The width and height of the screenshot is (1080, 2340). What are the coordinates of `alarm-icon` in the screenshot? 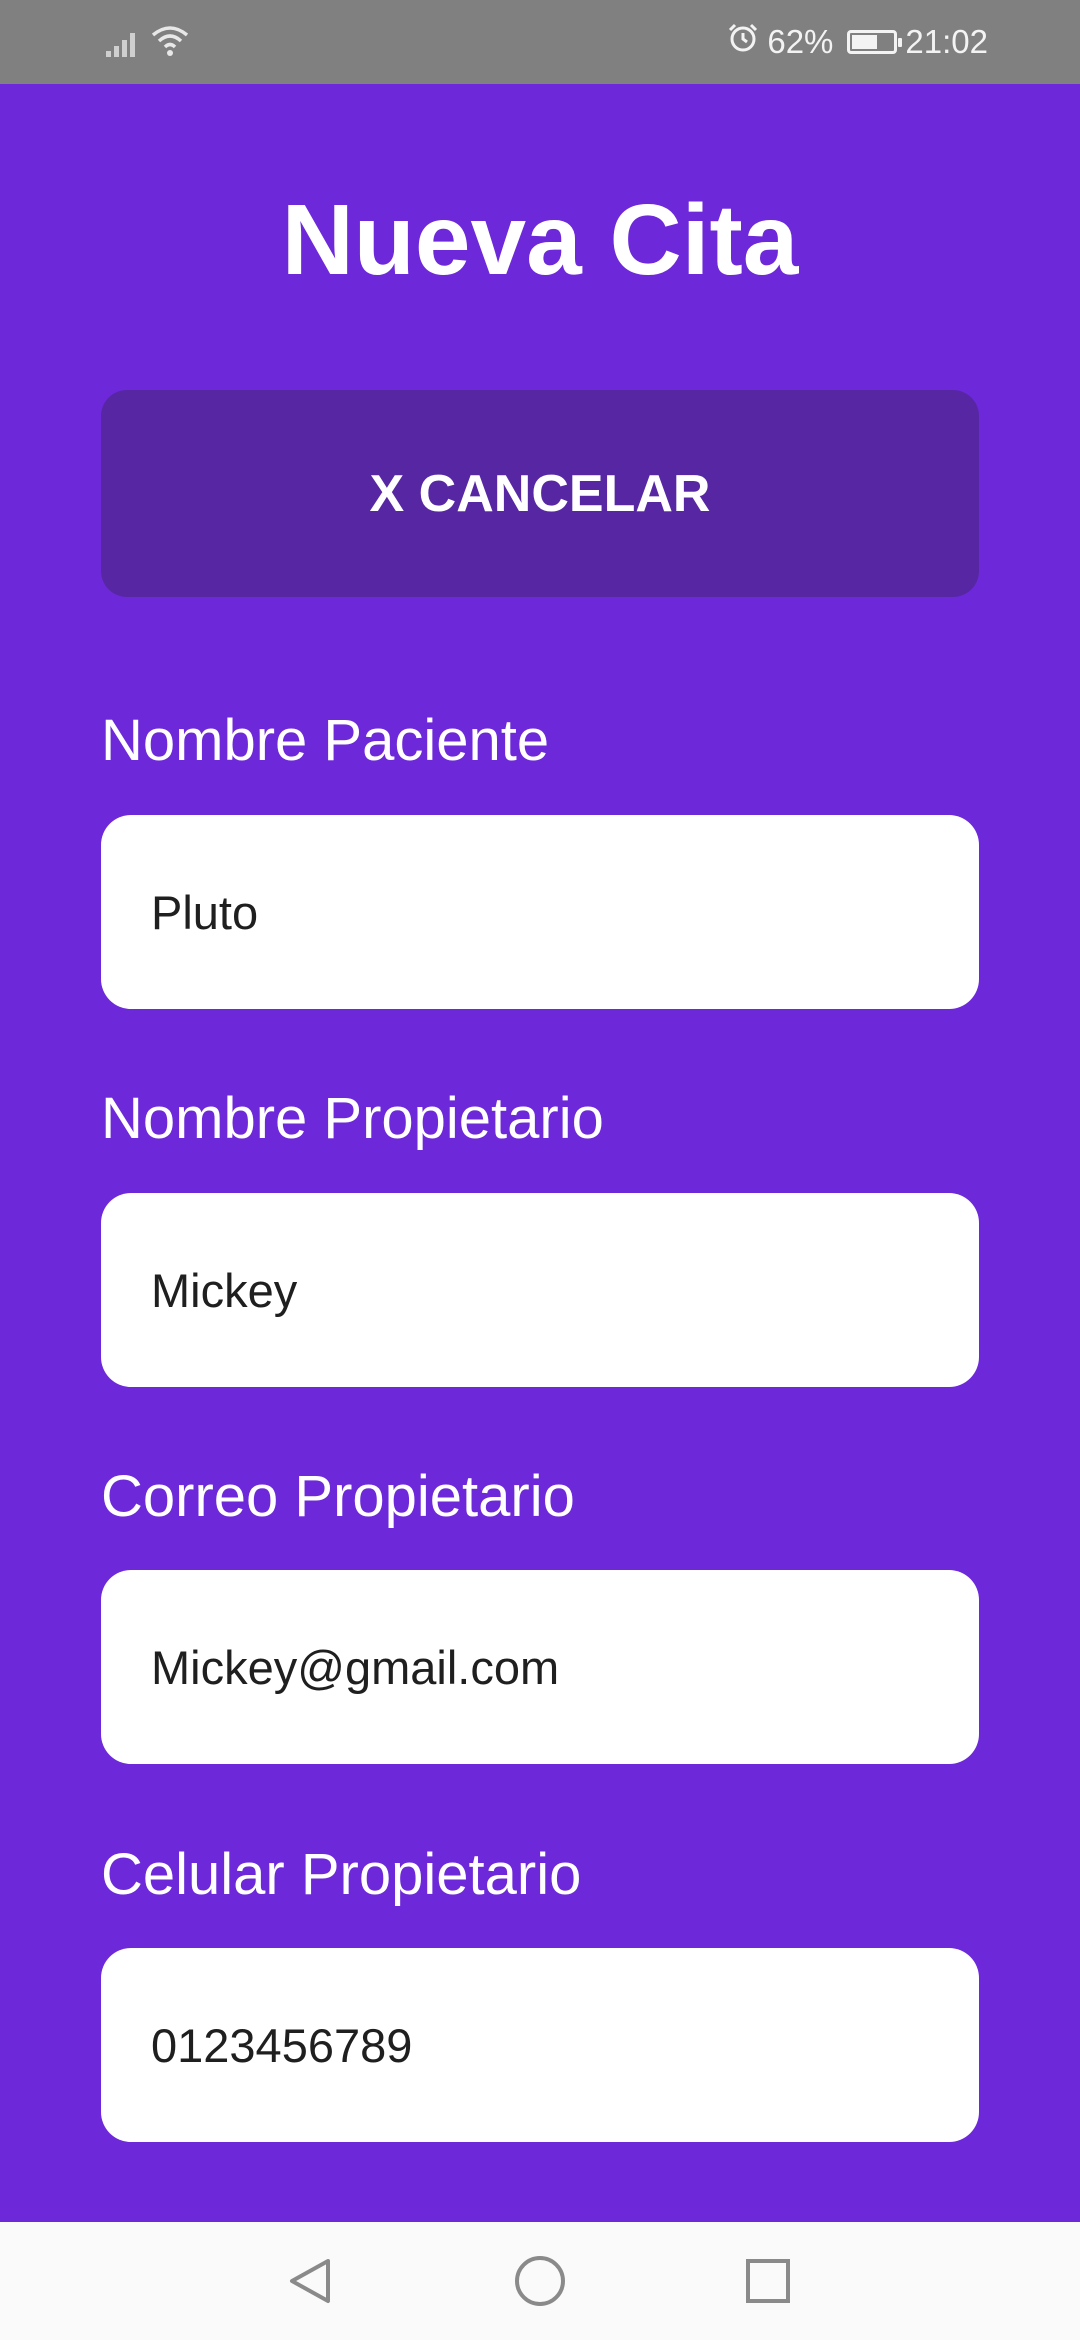 It's located at (743, 42).